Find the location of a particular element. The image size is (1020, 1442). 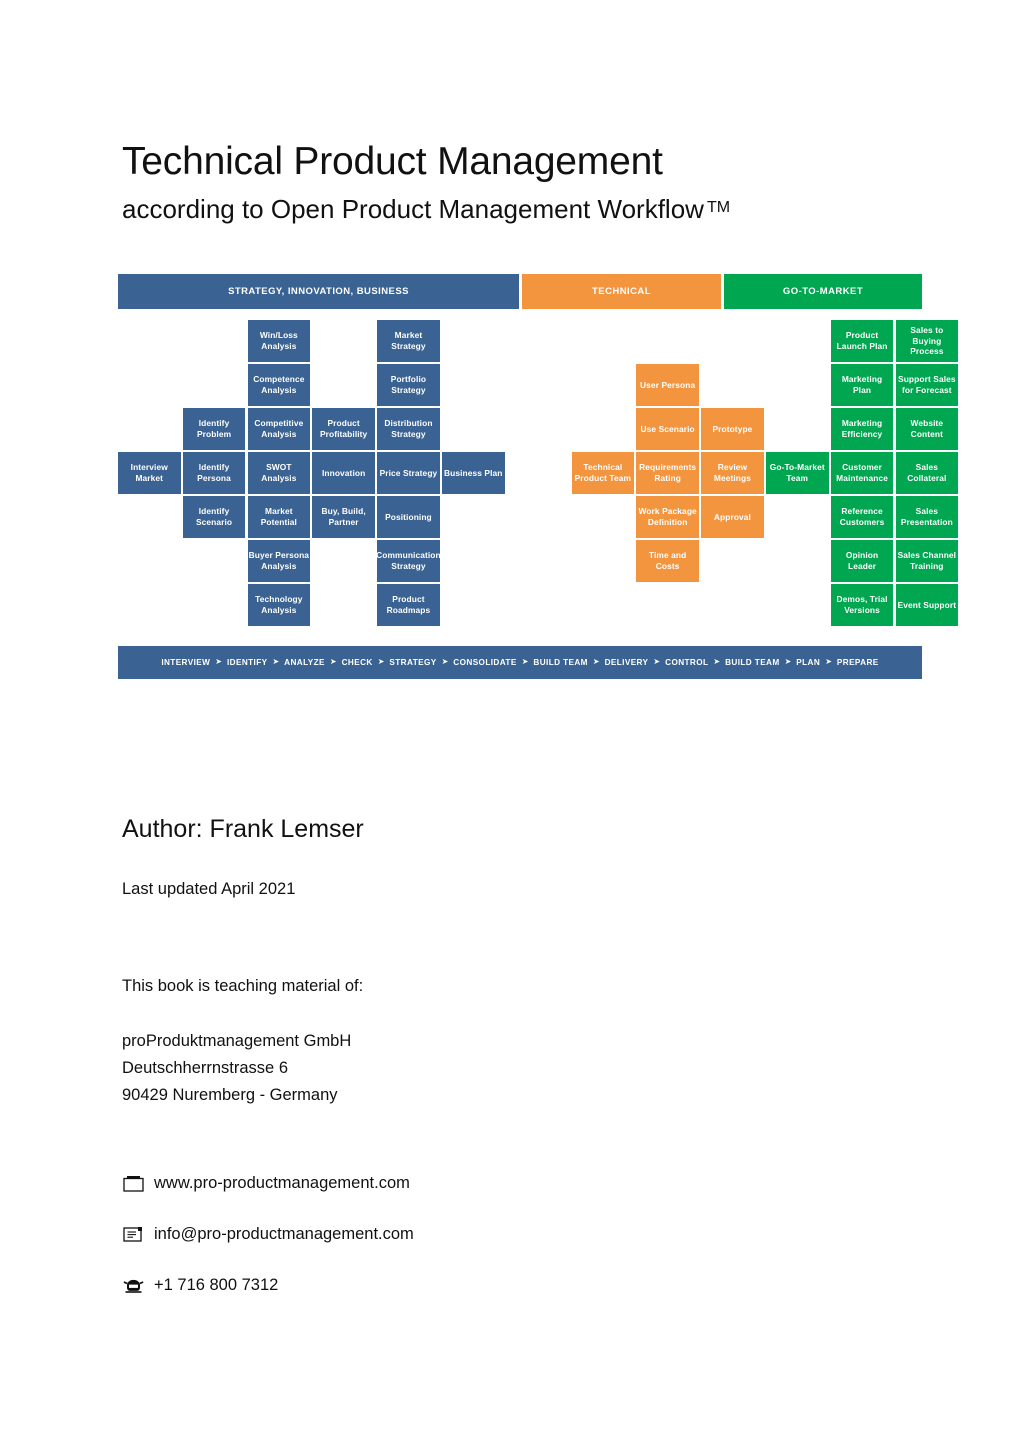

process-step: INTERVIEW is located at coordinates (186, 662).